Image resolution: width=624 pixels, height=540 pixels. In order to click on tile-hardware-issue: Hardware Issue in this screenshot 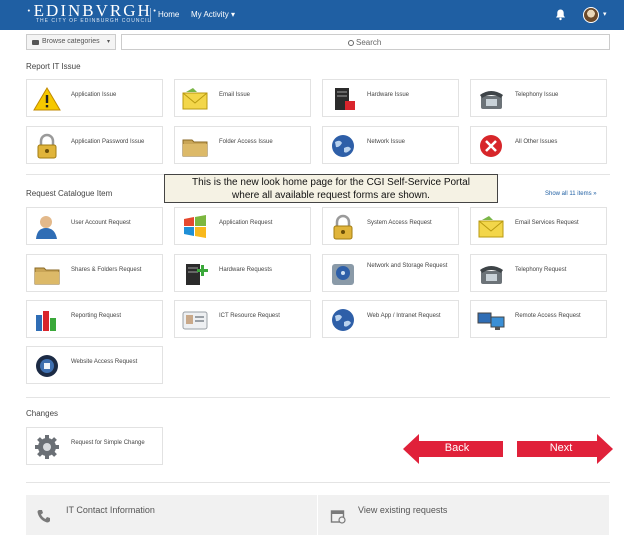, I will do `click(390, 98)`.